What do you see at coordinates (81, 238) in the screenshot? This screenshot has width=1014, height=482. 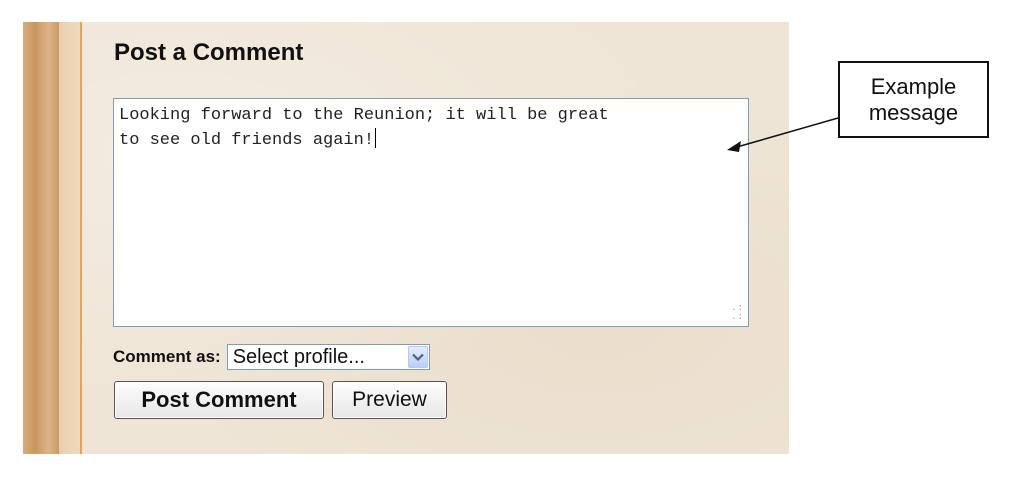 I see `sidebar-divider` at bounding box center [81, 238].